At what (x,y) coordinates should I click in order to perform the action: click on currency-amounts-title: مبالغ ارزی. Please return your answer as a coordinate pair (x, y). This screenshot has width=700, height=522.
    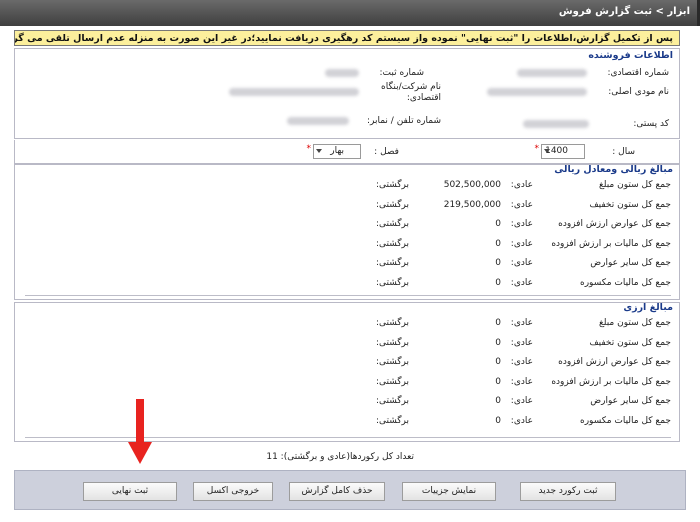
    Looking at the image, I should click on (648, 307).